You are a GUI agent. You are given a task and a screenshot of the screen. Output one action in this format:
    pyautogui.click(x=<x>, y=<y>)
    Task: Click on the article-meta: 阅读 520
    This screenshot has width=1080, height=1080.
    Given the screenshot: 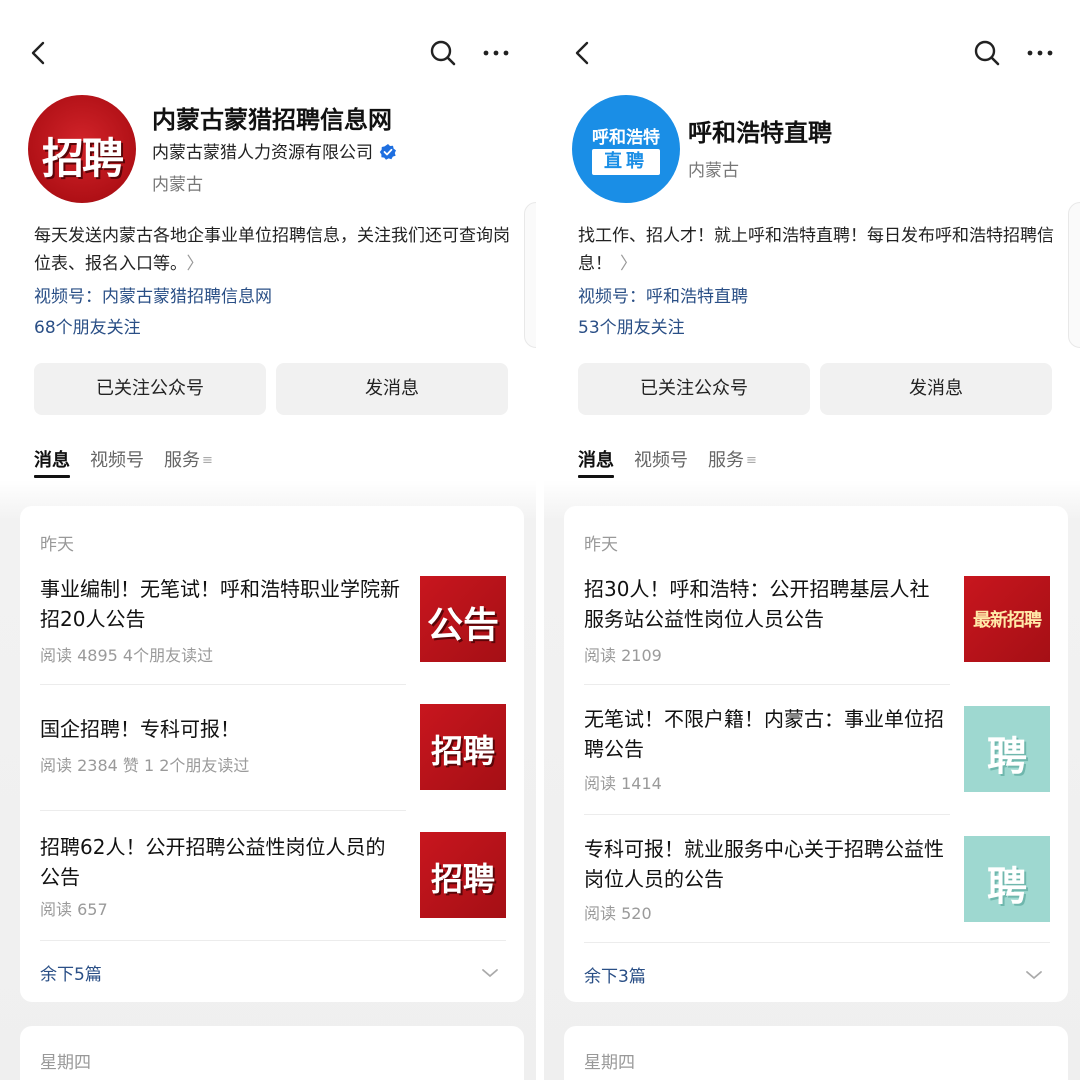 What is the action you would take?
    pyautogui.click(x=618, y=913)
    